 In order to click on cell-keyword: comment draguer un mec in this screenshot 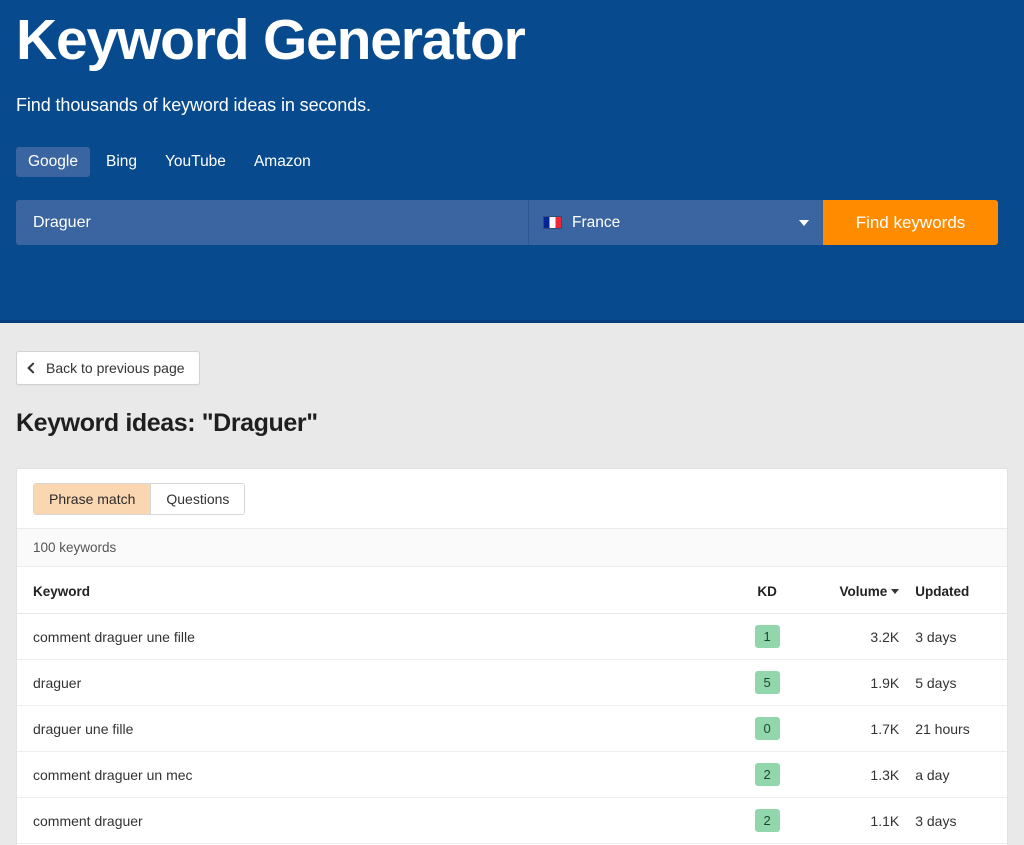, I will do `click(373, 774)`.